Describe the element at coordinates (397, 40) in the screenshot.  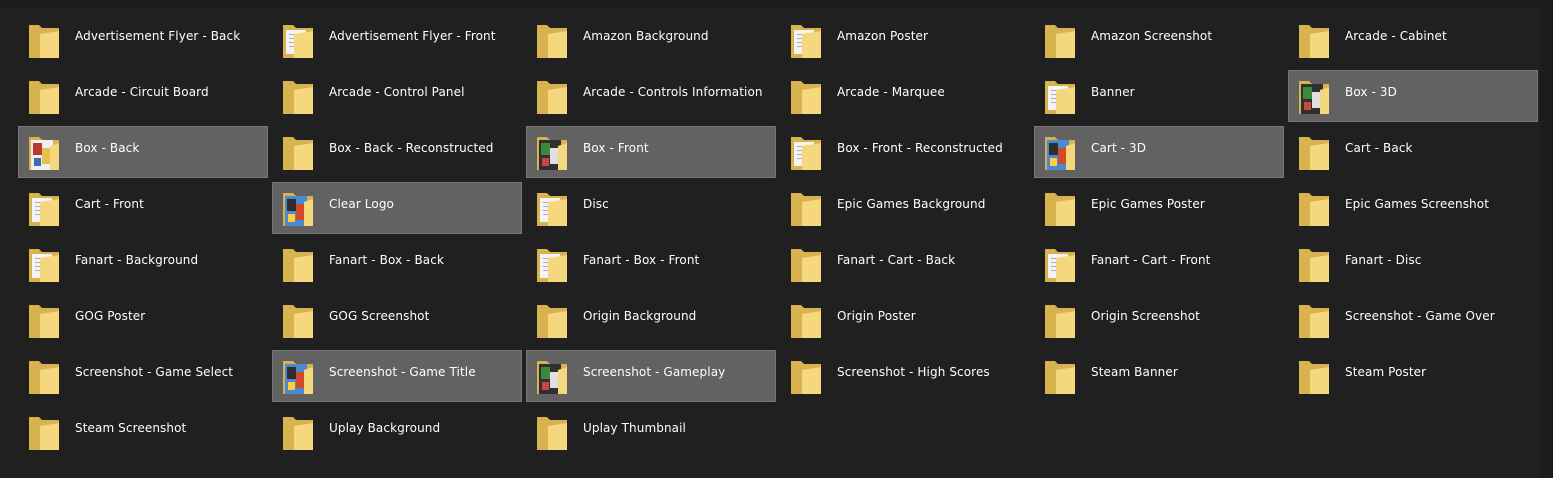
I see `folder-item: Advertisement Flyer - Front` at that location.